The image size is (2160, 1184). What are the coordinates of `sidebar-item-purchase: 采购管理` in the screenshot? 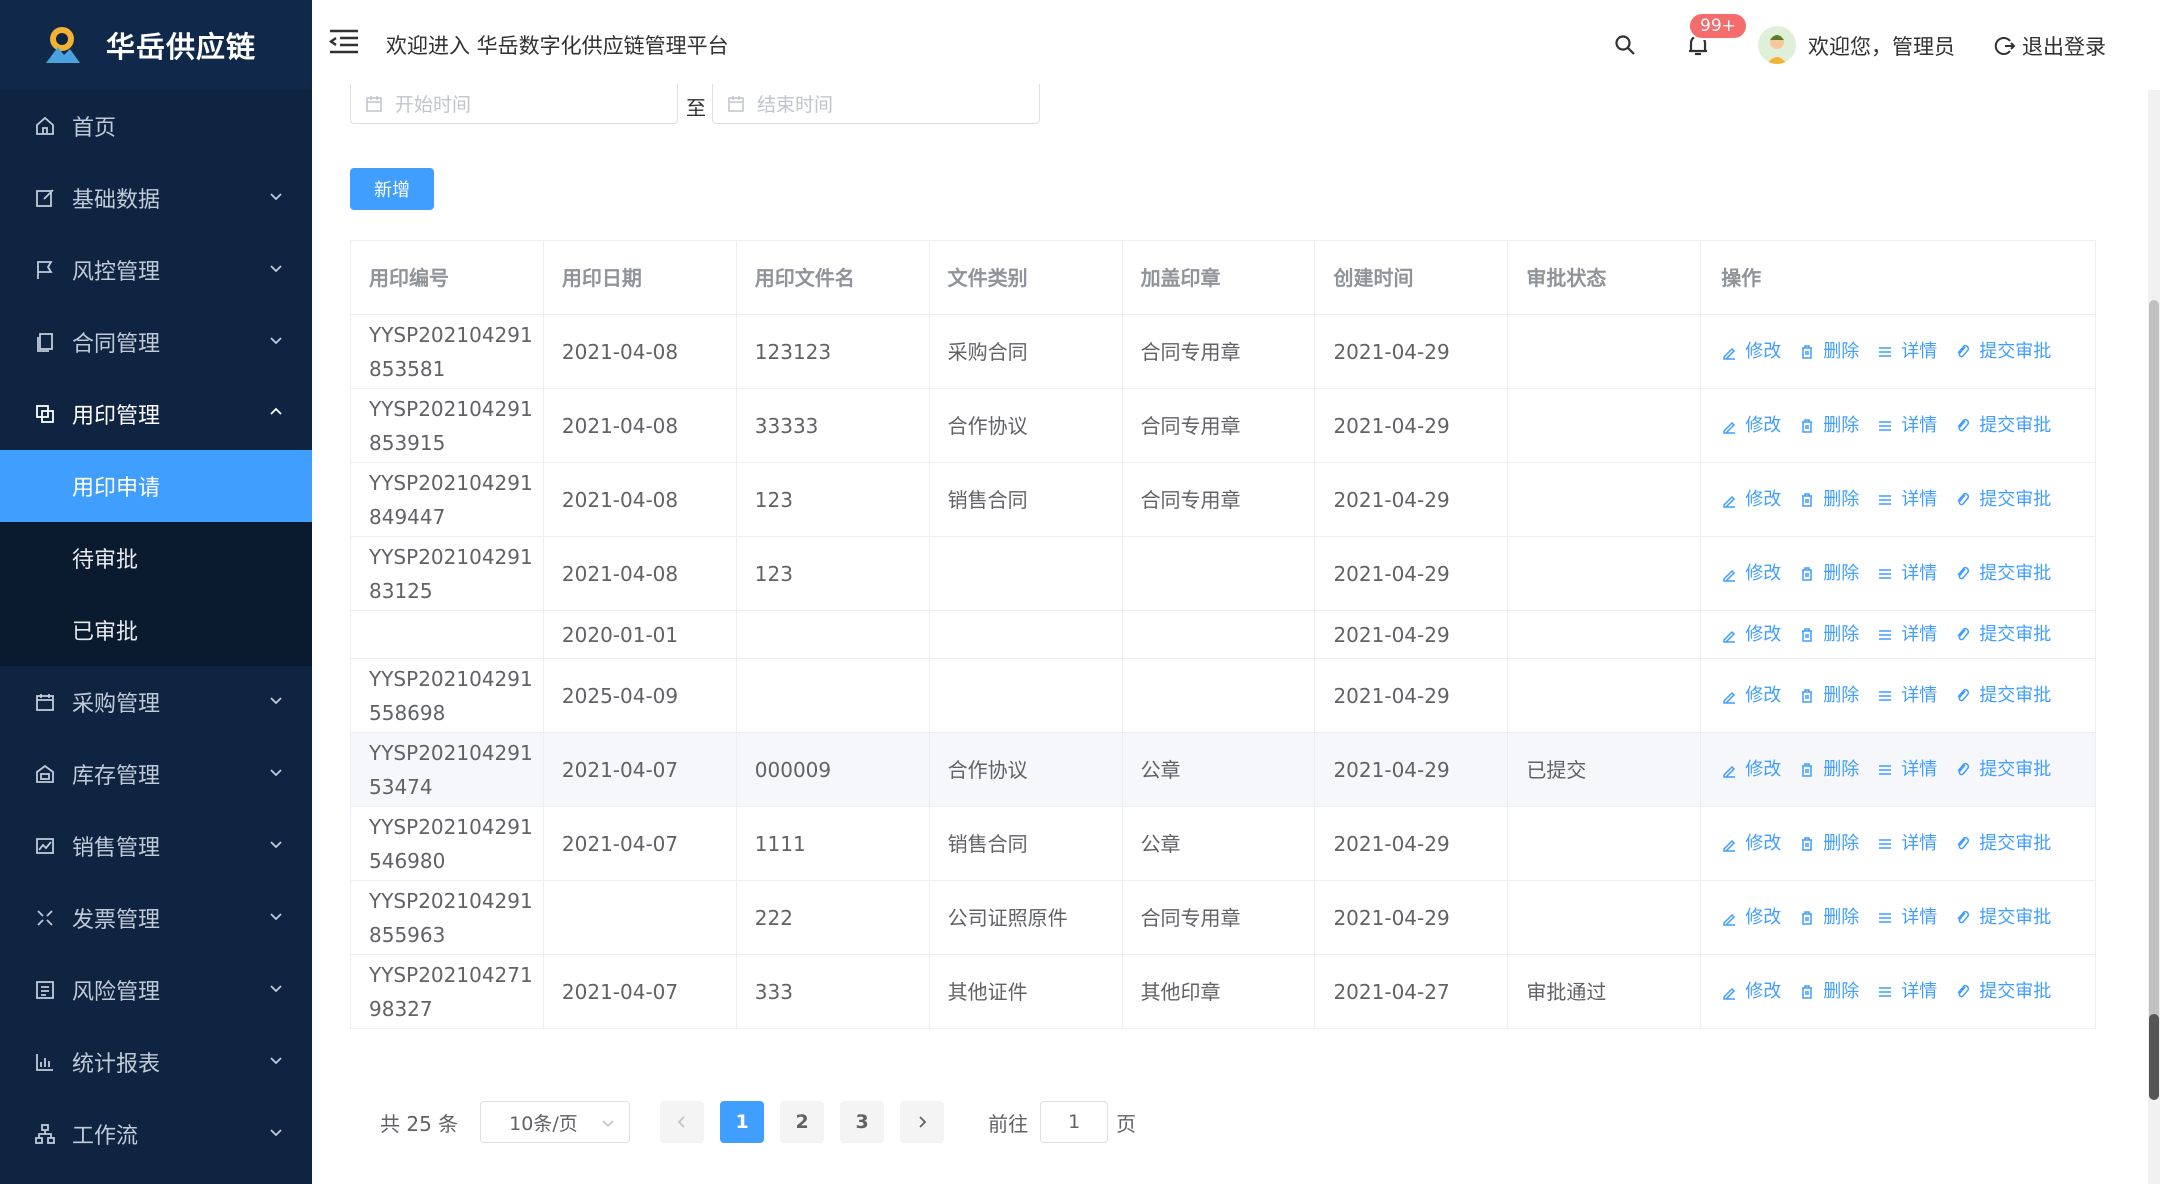 It's located at (156, 702).